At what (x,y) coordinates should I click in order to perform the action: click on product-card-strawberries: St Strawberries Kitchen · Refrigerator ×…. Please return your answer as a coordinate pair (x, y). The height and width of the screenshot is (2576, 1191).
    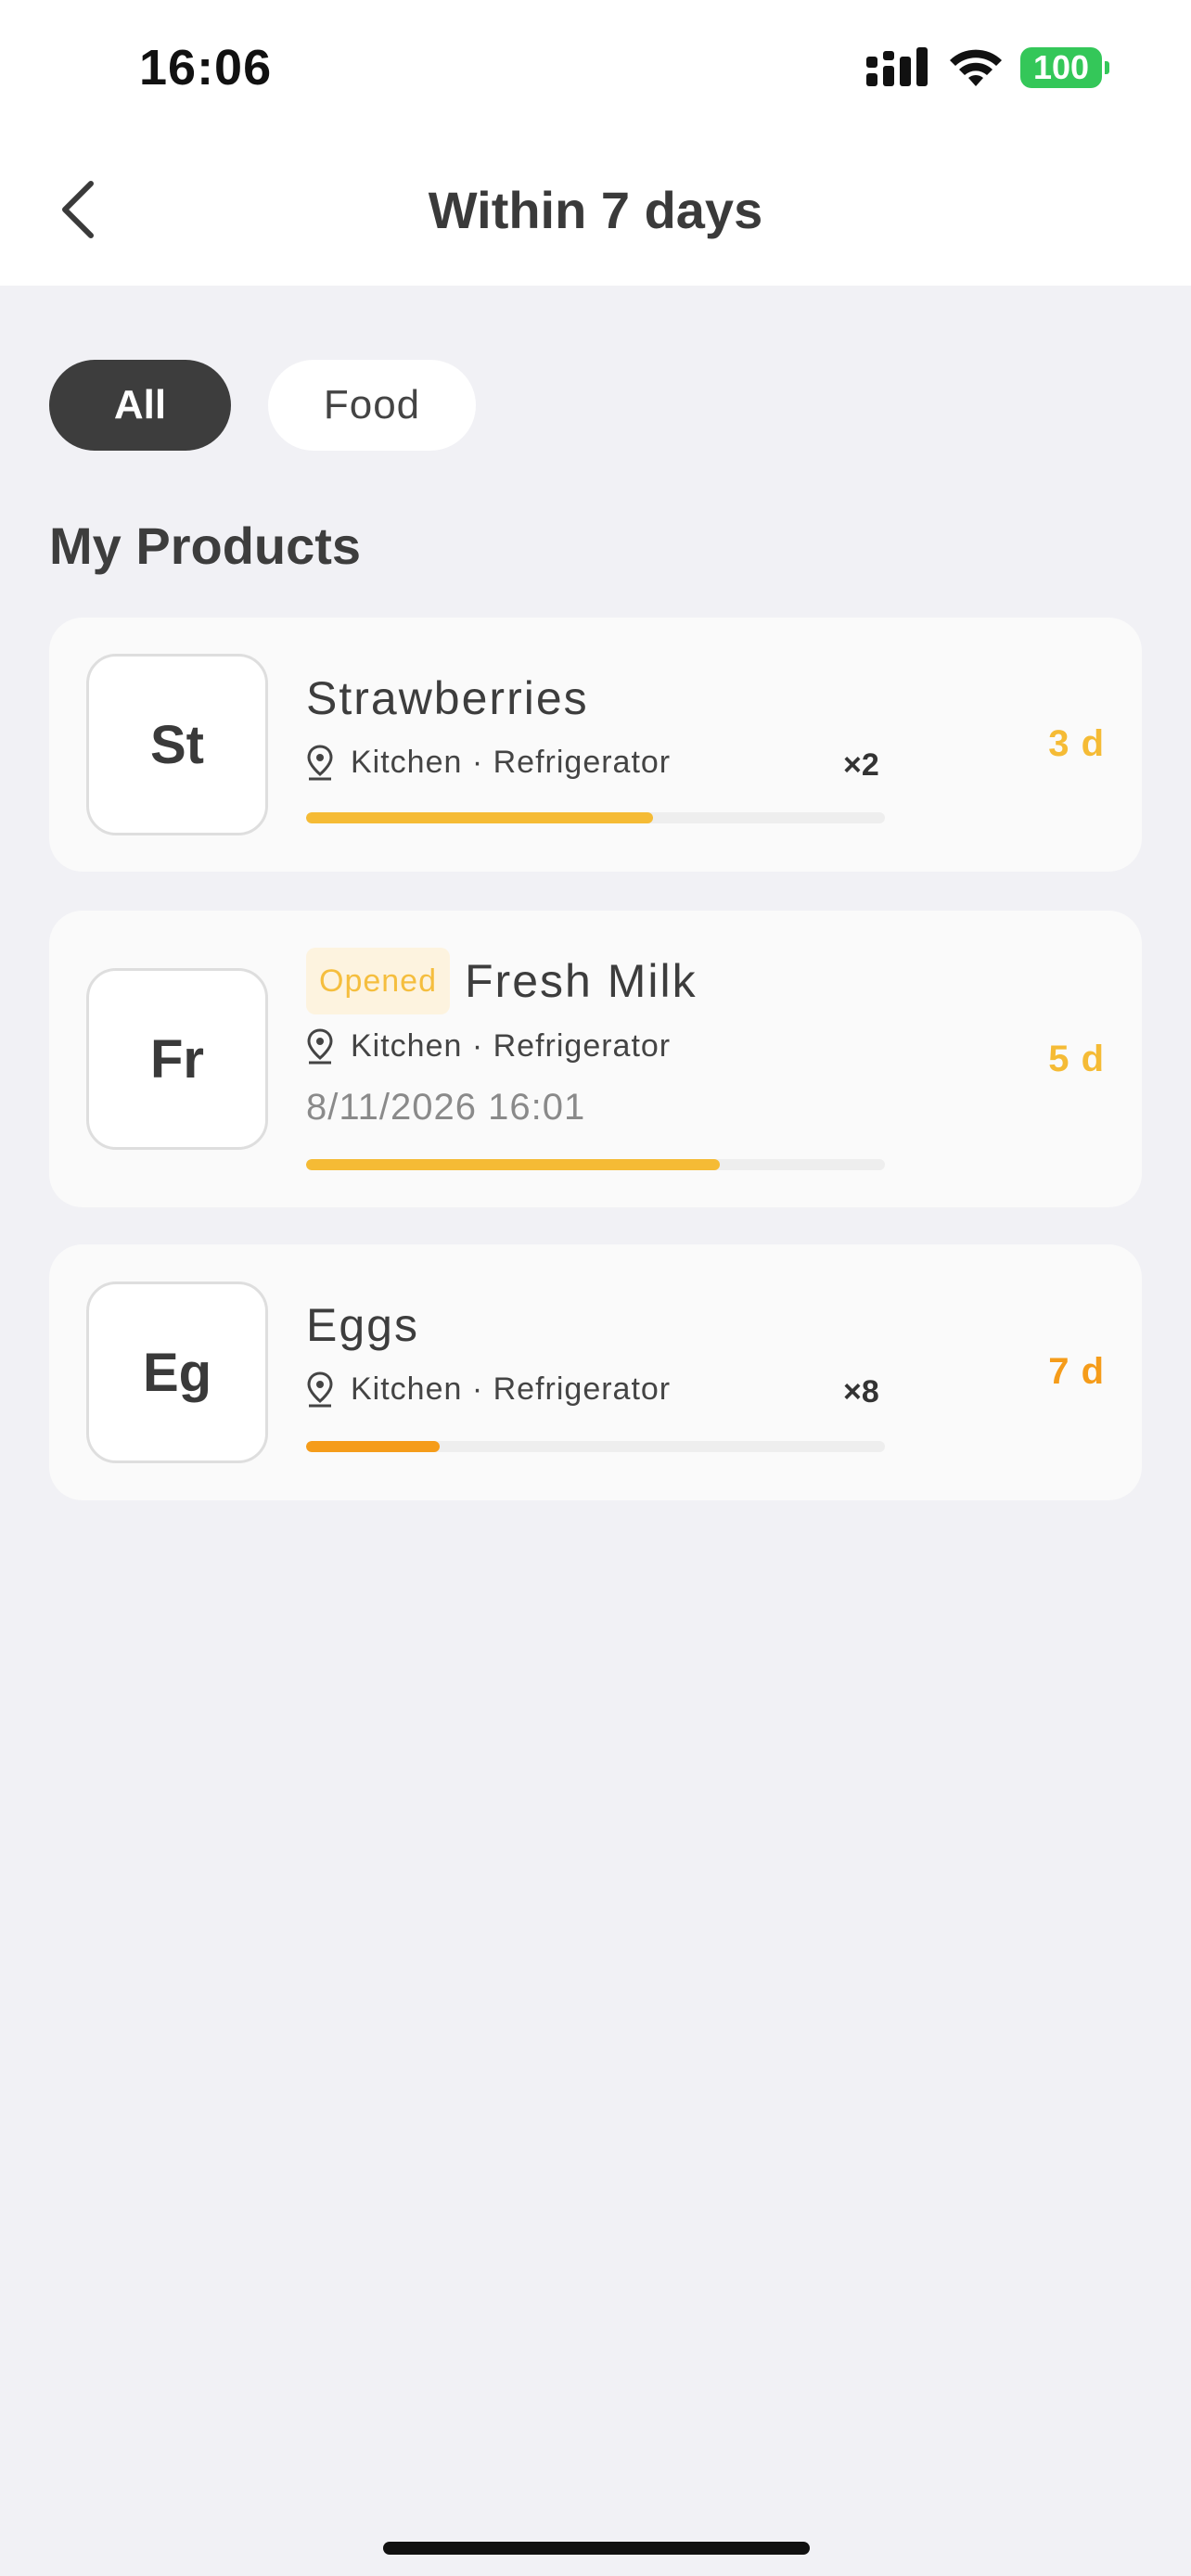
    Looking at the image, I should click on (595, 745).